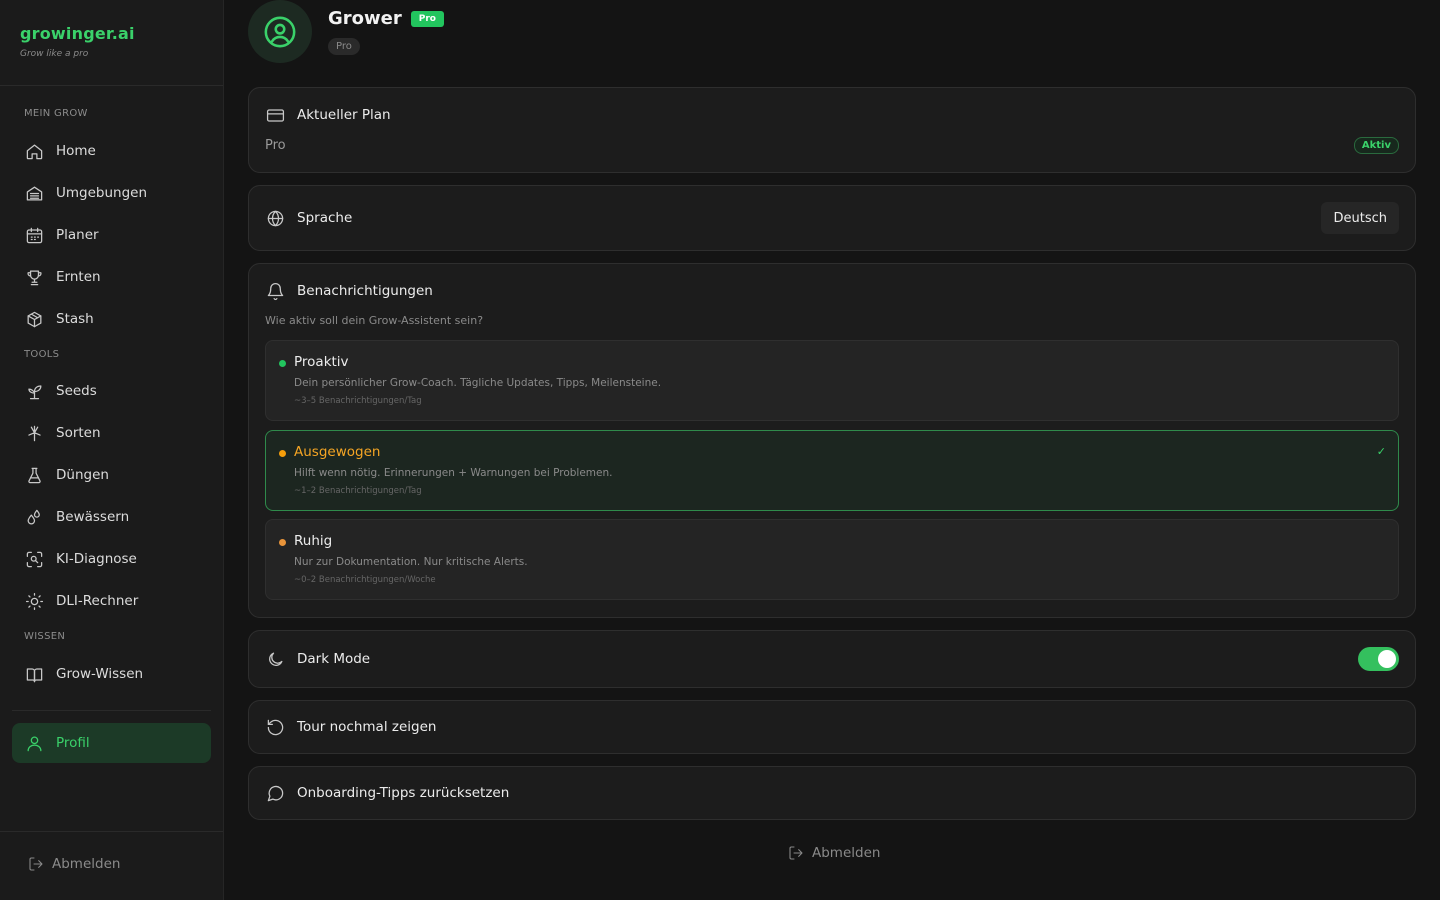 This screenshot has width=1440, height=900. I want to click on brand: growinger.ai Grow like a pro, so click(77, 41).